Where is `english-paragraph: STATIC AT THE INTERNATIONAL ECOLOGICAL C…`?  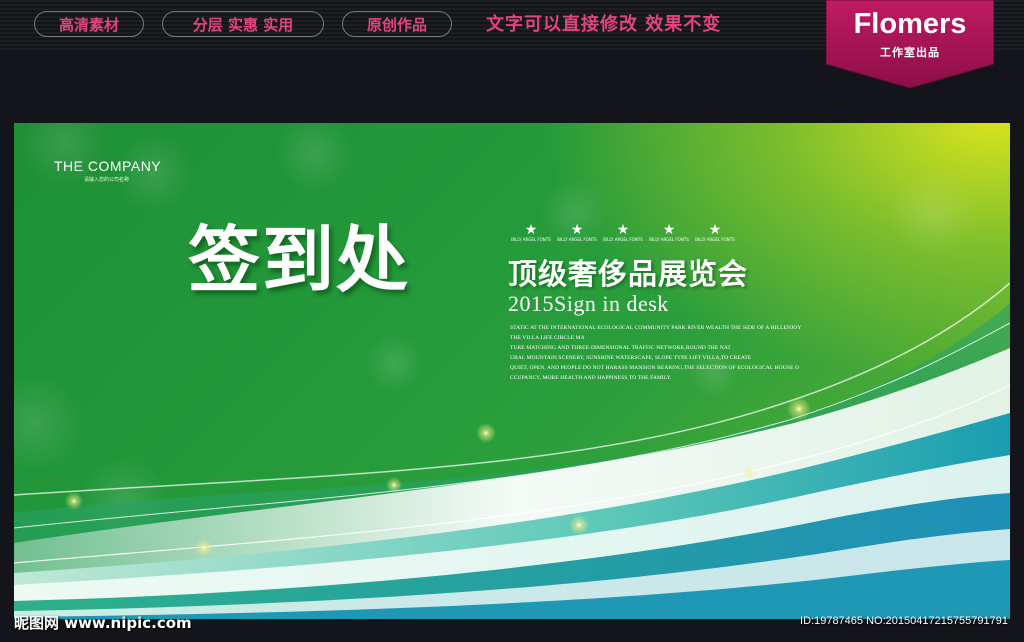
english-paragraph: STATIC AT THE INTERNATIONAL ECOLOGICAL C… is located at coordinates (670, 353).